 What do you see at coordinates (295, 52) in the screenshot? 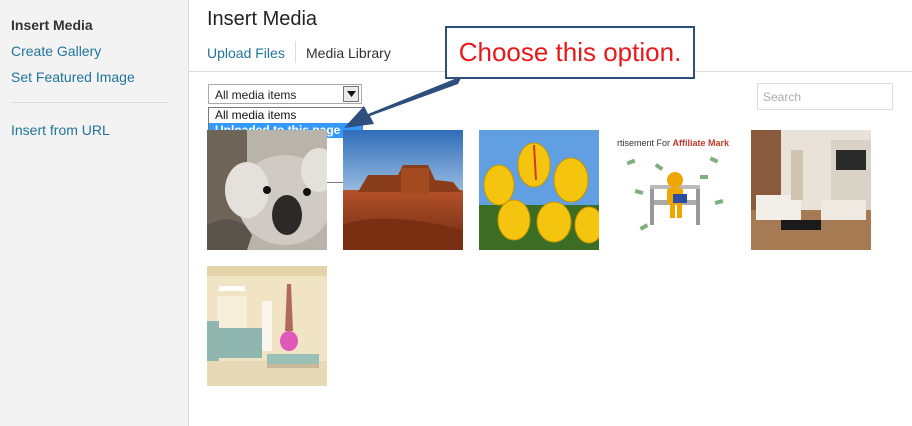
I see `tab-divider` at bounding box center [295, 52].